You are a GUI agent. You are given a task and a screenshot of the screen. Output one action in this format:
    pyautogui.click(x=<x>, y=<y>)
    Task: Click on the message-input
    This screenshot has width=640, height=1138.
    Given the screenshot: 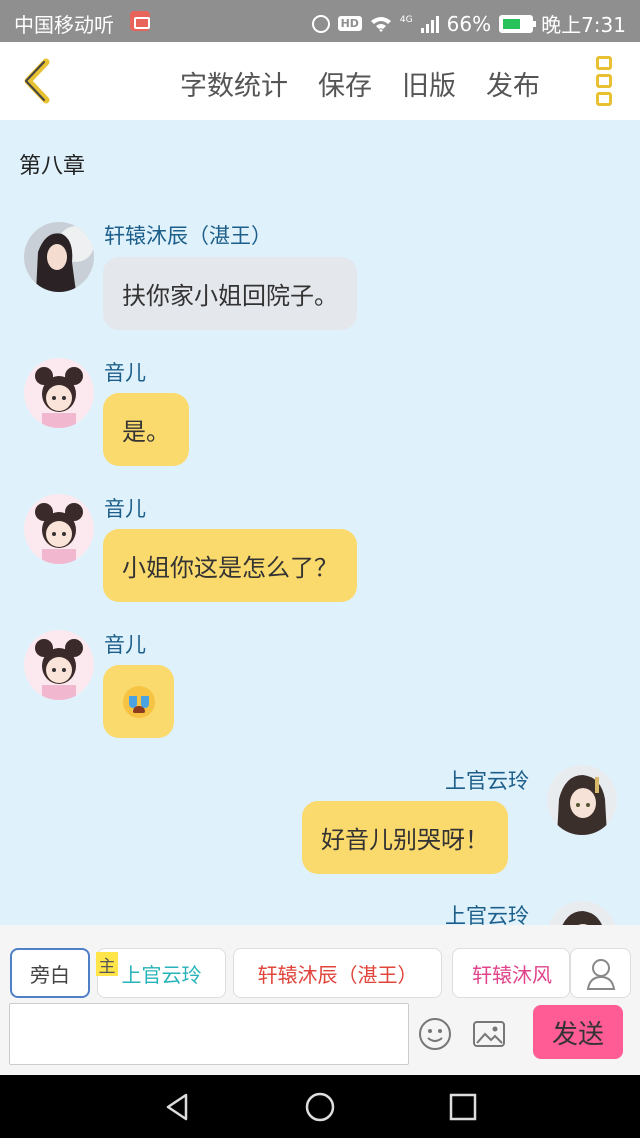 What is the action you would take?
    pyautogui.click(x=209, y=1034)
    